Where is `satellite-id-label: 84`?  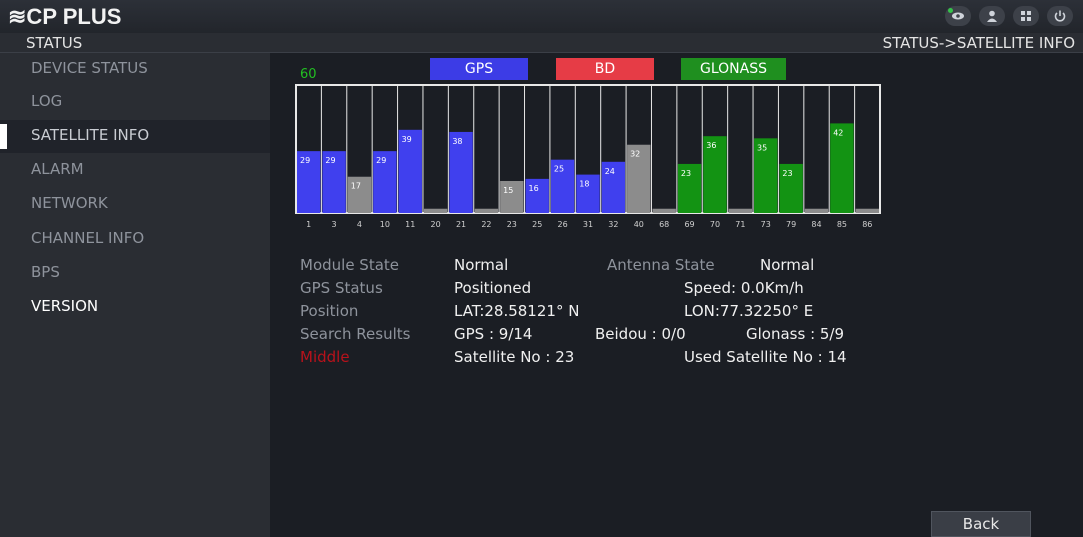
satellite-id-label: 84 is located at coordinates (816, 224).